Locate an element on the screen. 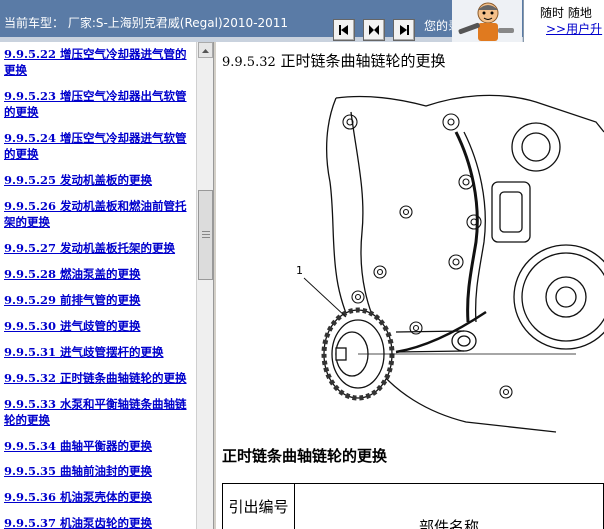  callout-number-header: 引出编号 is located at coordinates (258, 506).